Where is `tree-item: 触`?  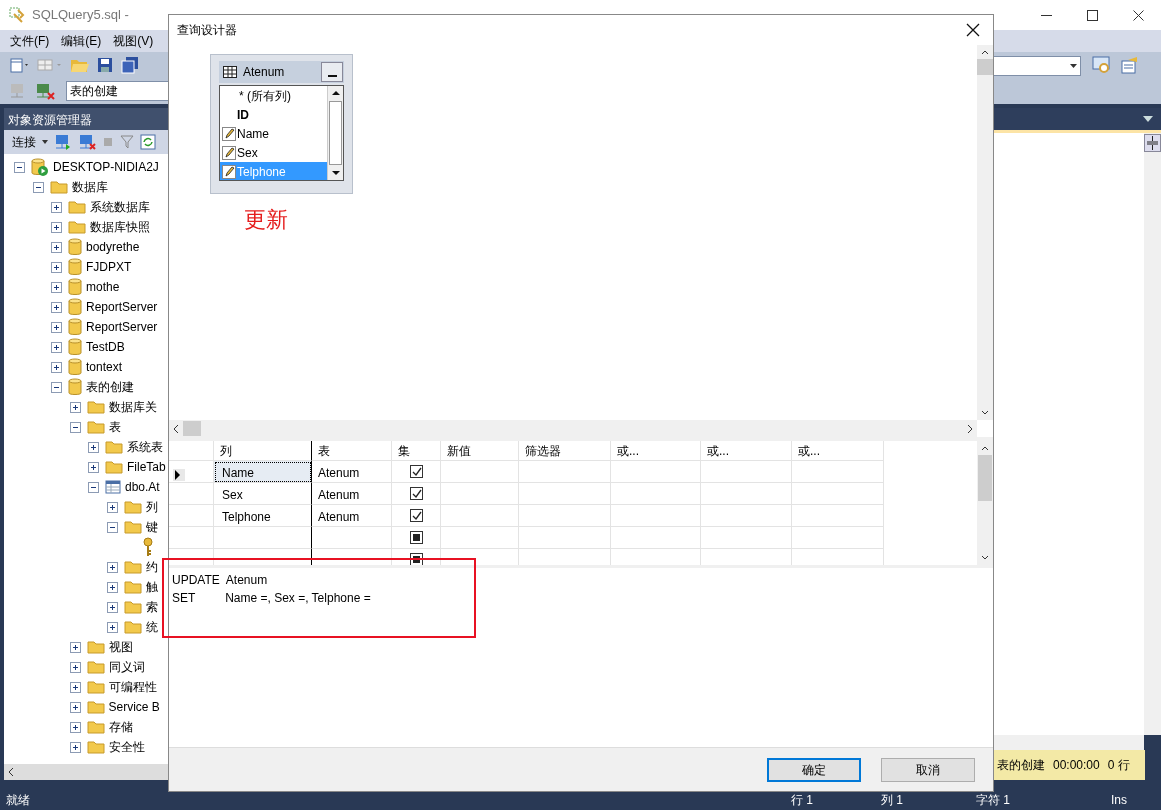 tree-item: 触 is located at coordinates (151, 587).